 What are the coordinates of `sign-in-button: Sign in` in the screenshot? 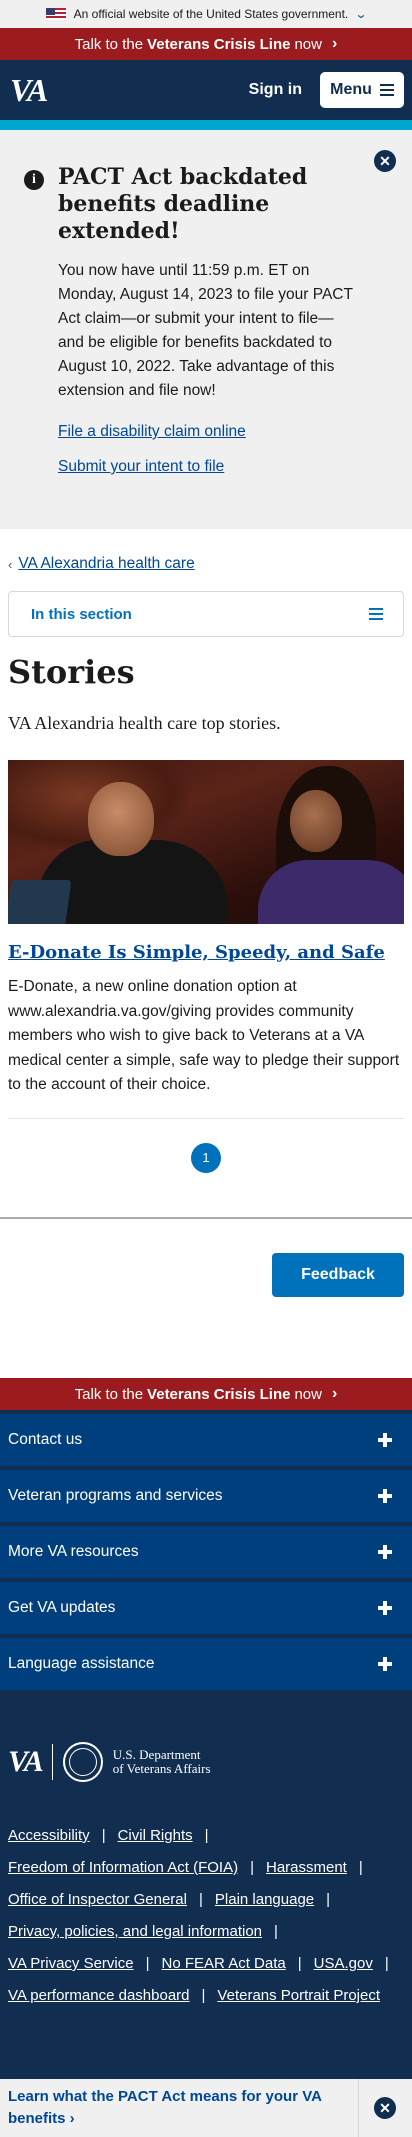 It's located at (275, 90).